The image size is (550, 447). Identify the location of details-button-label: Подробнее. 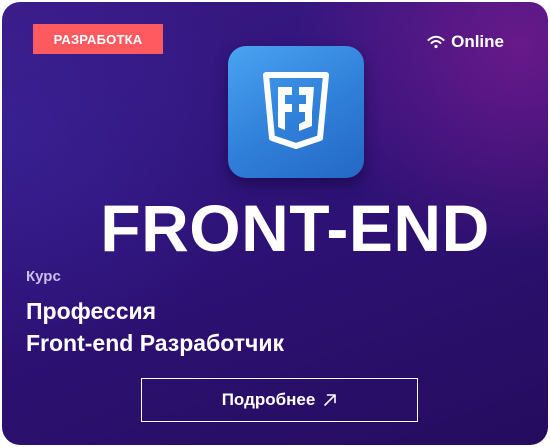
(268, 399).